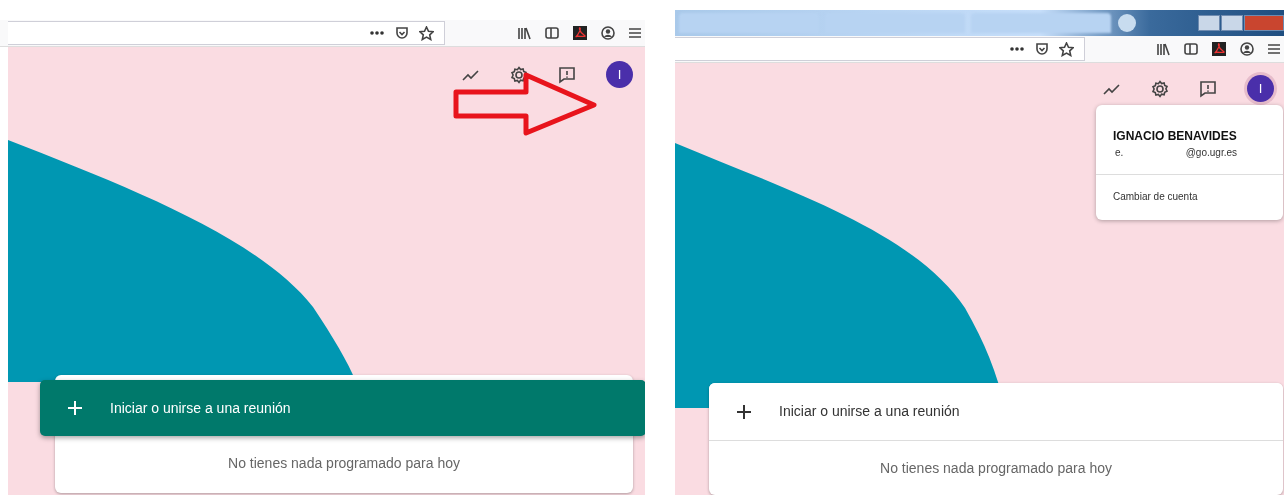 Image resolution: width=1284 pixels, height=495 pixels. I want to click on new-tab-icon, so click(1127, 23).